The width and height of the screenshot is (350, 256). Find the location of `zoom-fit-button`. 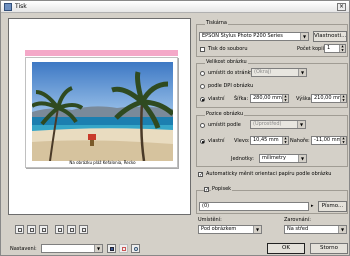

zoom-fit-button is located at coordinates (19, 229).